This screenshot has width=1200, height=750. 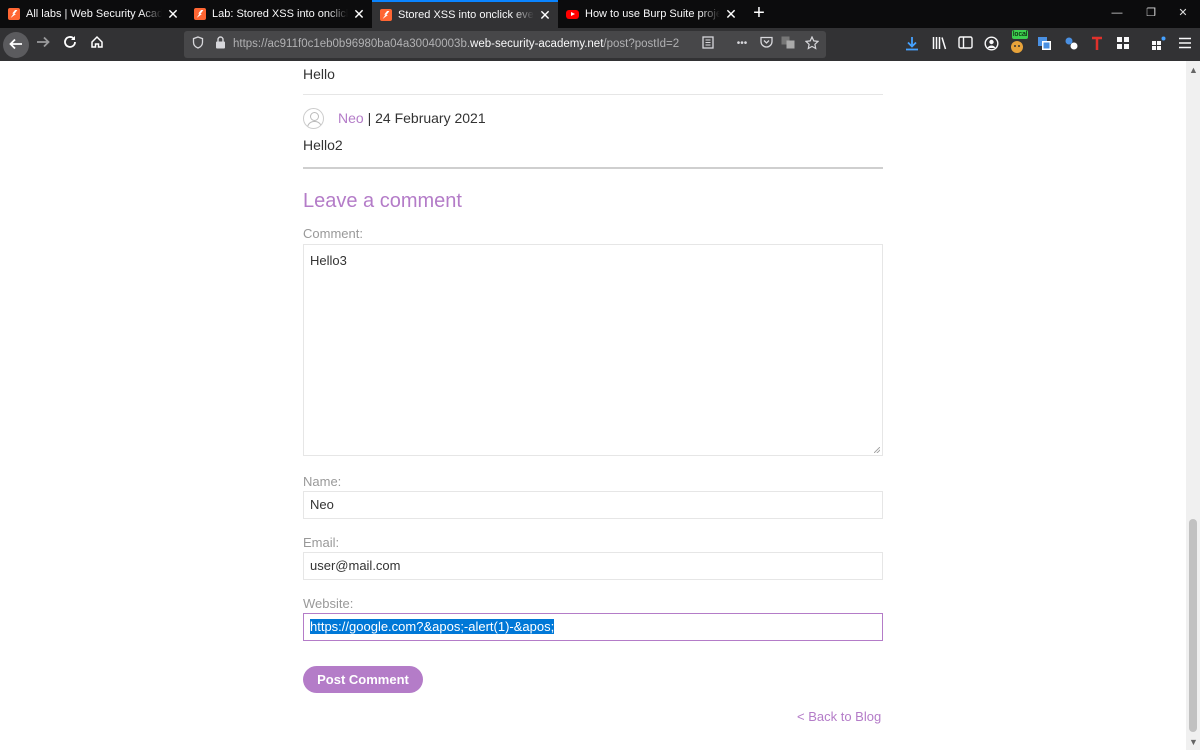 I want to click on window-close-button: ✕, so click(x=1183, y=14).